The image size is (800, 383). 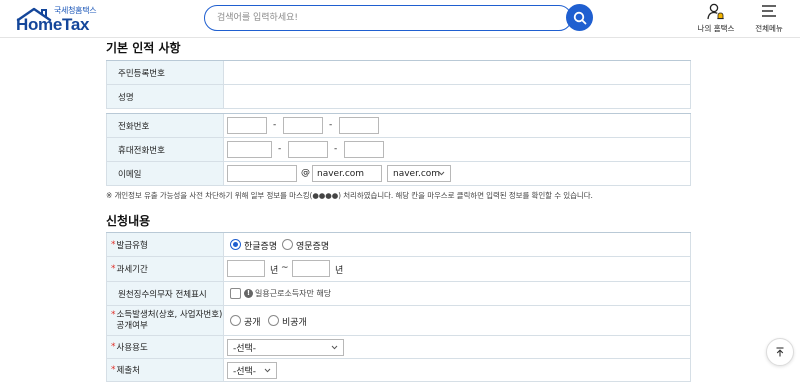 What do you see at coordinates (165, 125) in the screenshot?
I see `phone-label: 전화번호` at bounding box center [165, 125].